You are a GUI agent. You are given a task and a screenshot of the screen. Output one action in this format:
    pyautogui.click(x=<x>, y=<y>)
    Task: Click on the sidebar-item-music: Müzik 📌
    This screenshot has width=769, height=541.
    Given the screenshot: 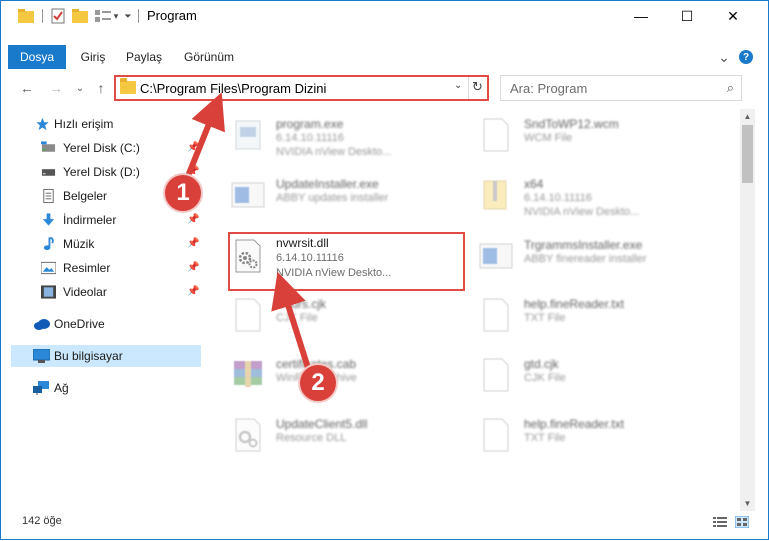 What is the action you would take?
    pyautogui.click(x=101, y=244)
    